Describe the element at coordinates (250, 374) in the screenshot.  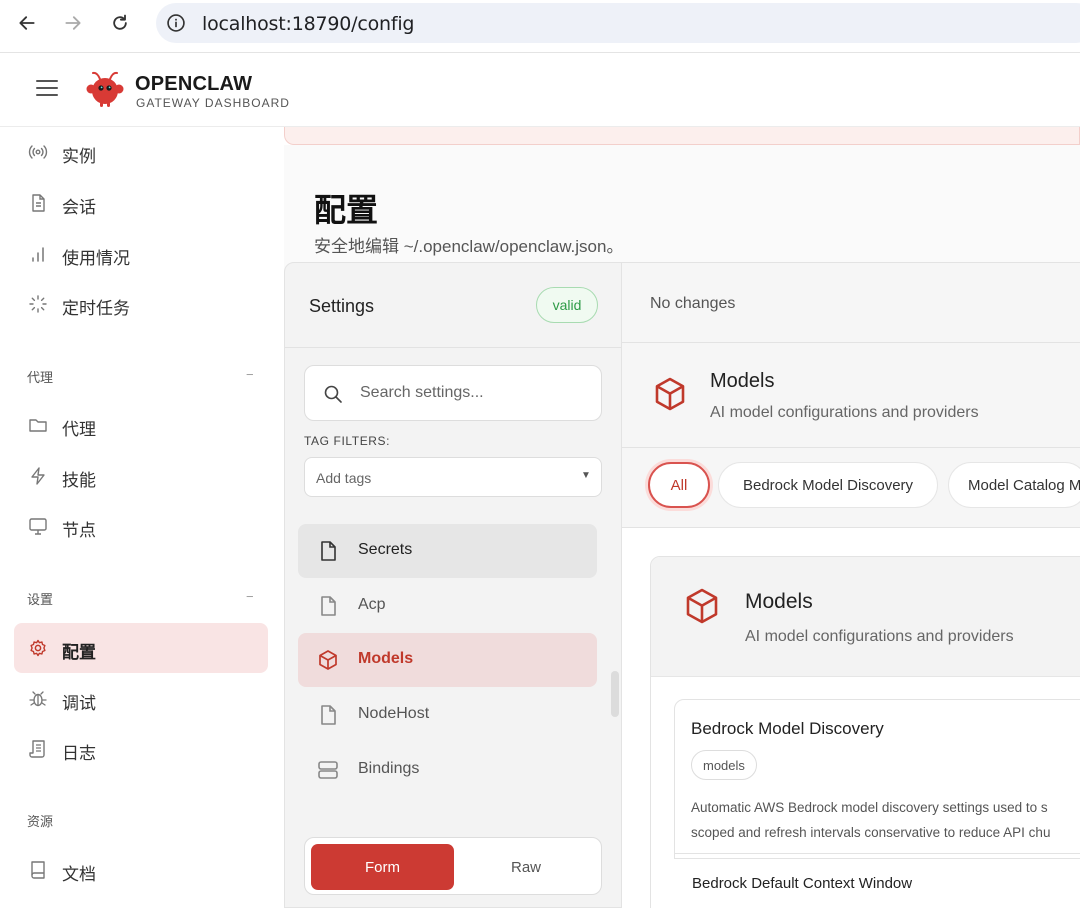
I see `collapse-agents-button: −` at that location.